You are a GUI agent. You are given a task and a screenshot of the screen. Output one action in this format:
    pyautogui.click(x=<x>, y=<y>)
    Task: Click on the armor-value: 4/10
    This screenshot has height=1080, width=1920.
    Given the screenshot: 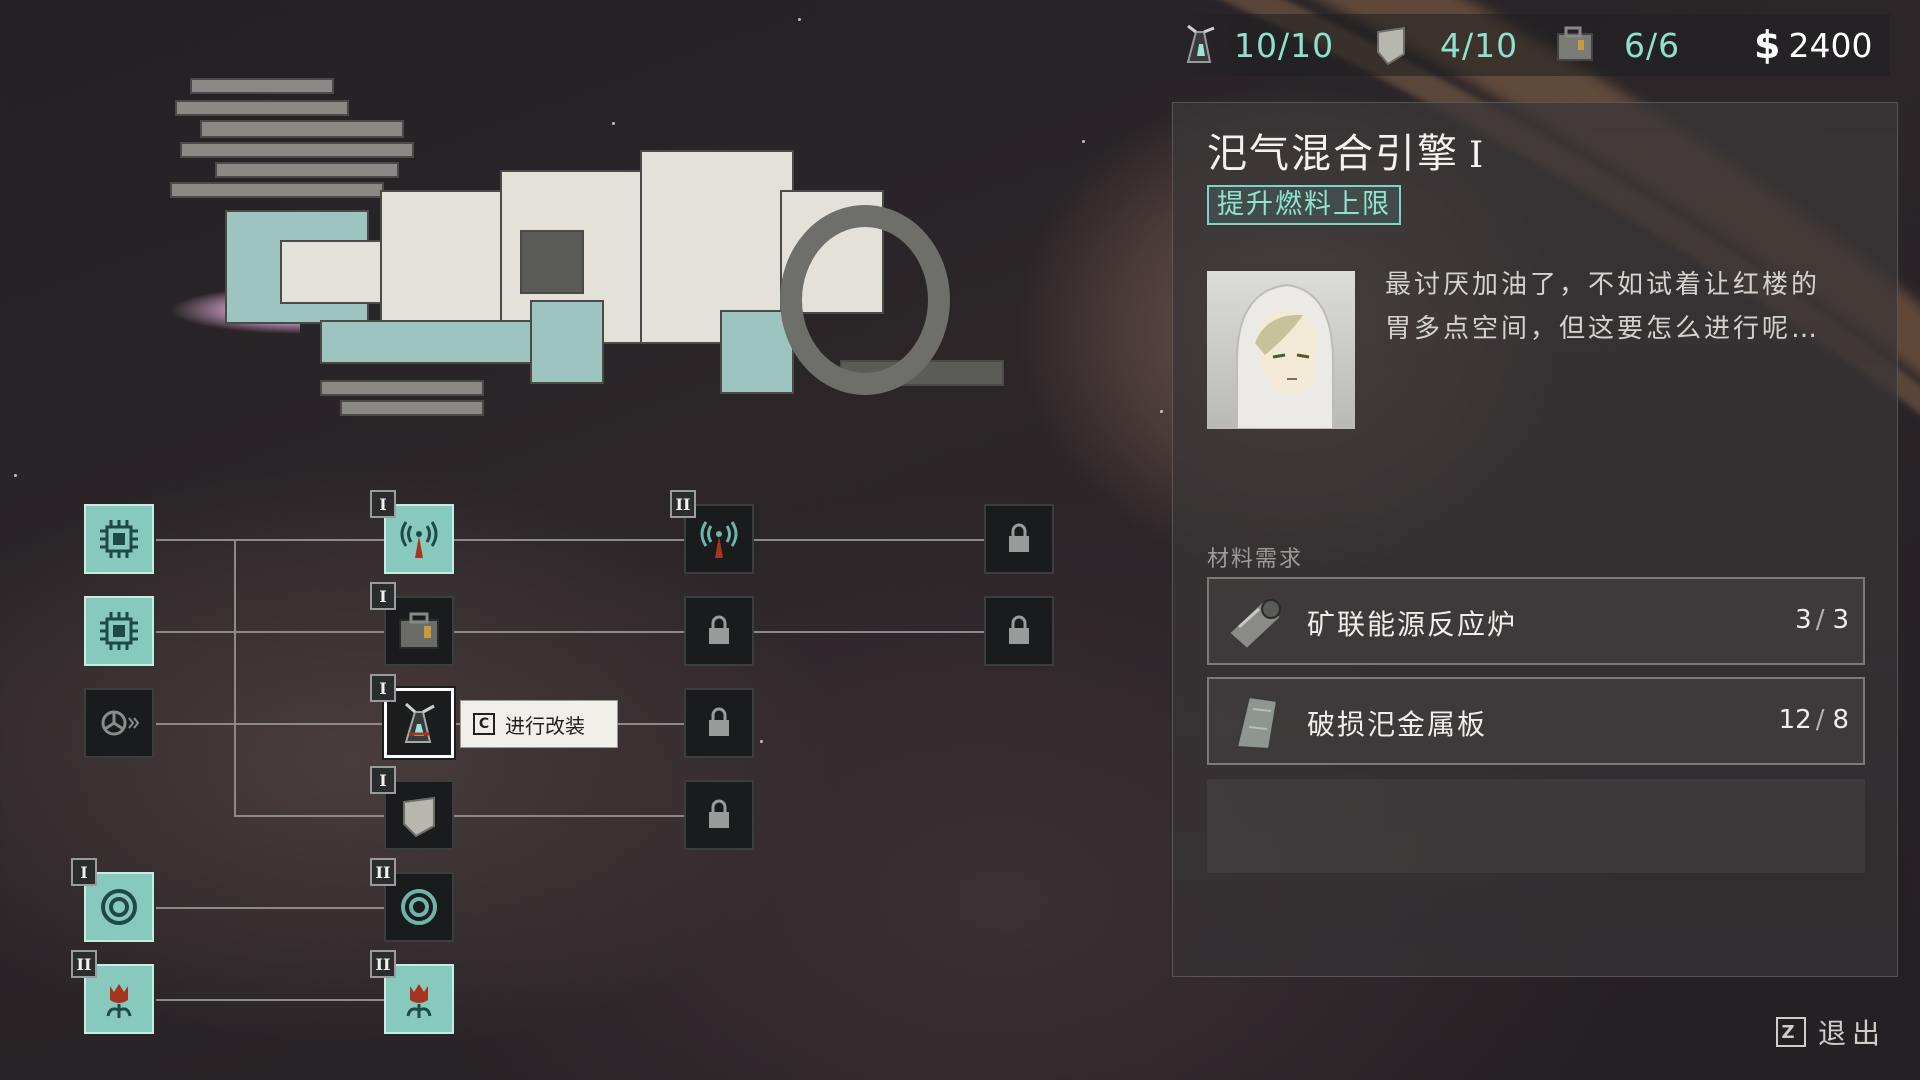 What is the action you would take?
    pyautogui.click(x=1479, y=45)
    